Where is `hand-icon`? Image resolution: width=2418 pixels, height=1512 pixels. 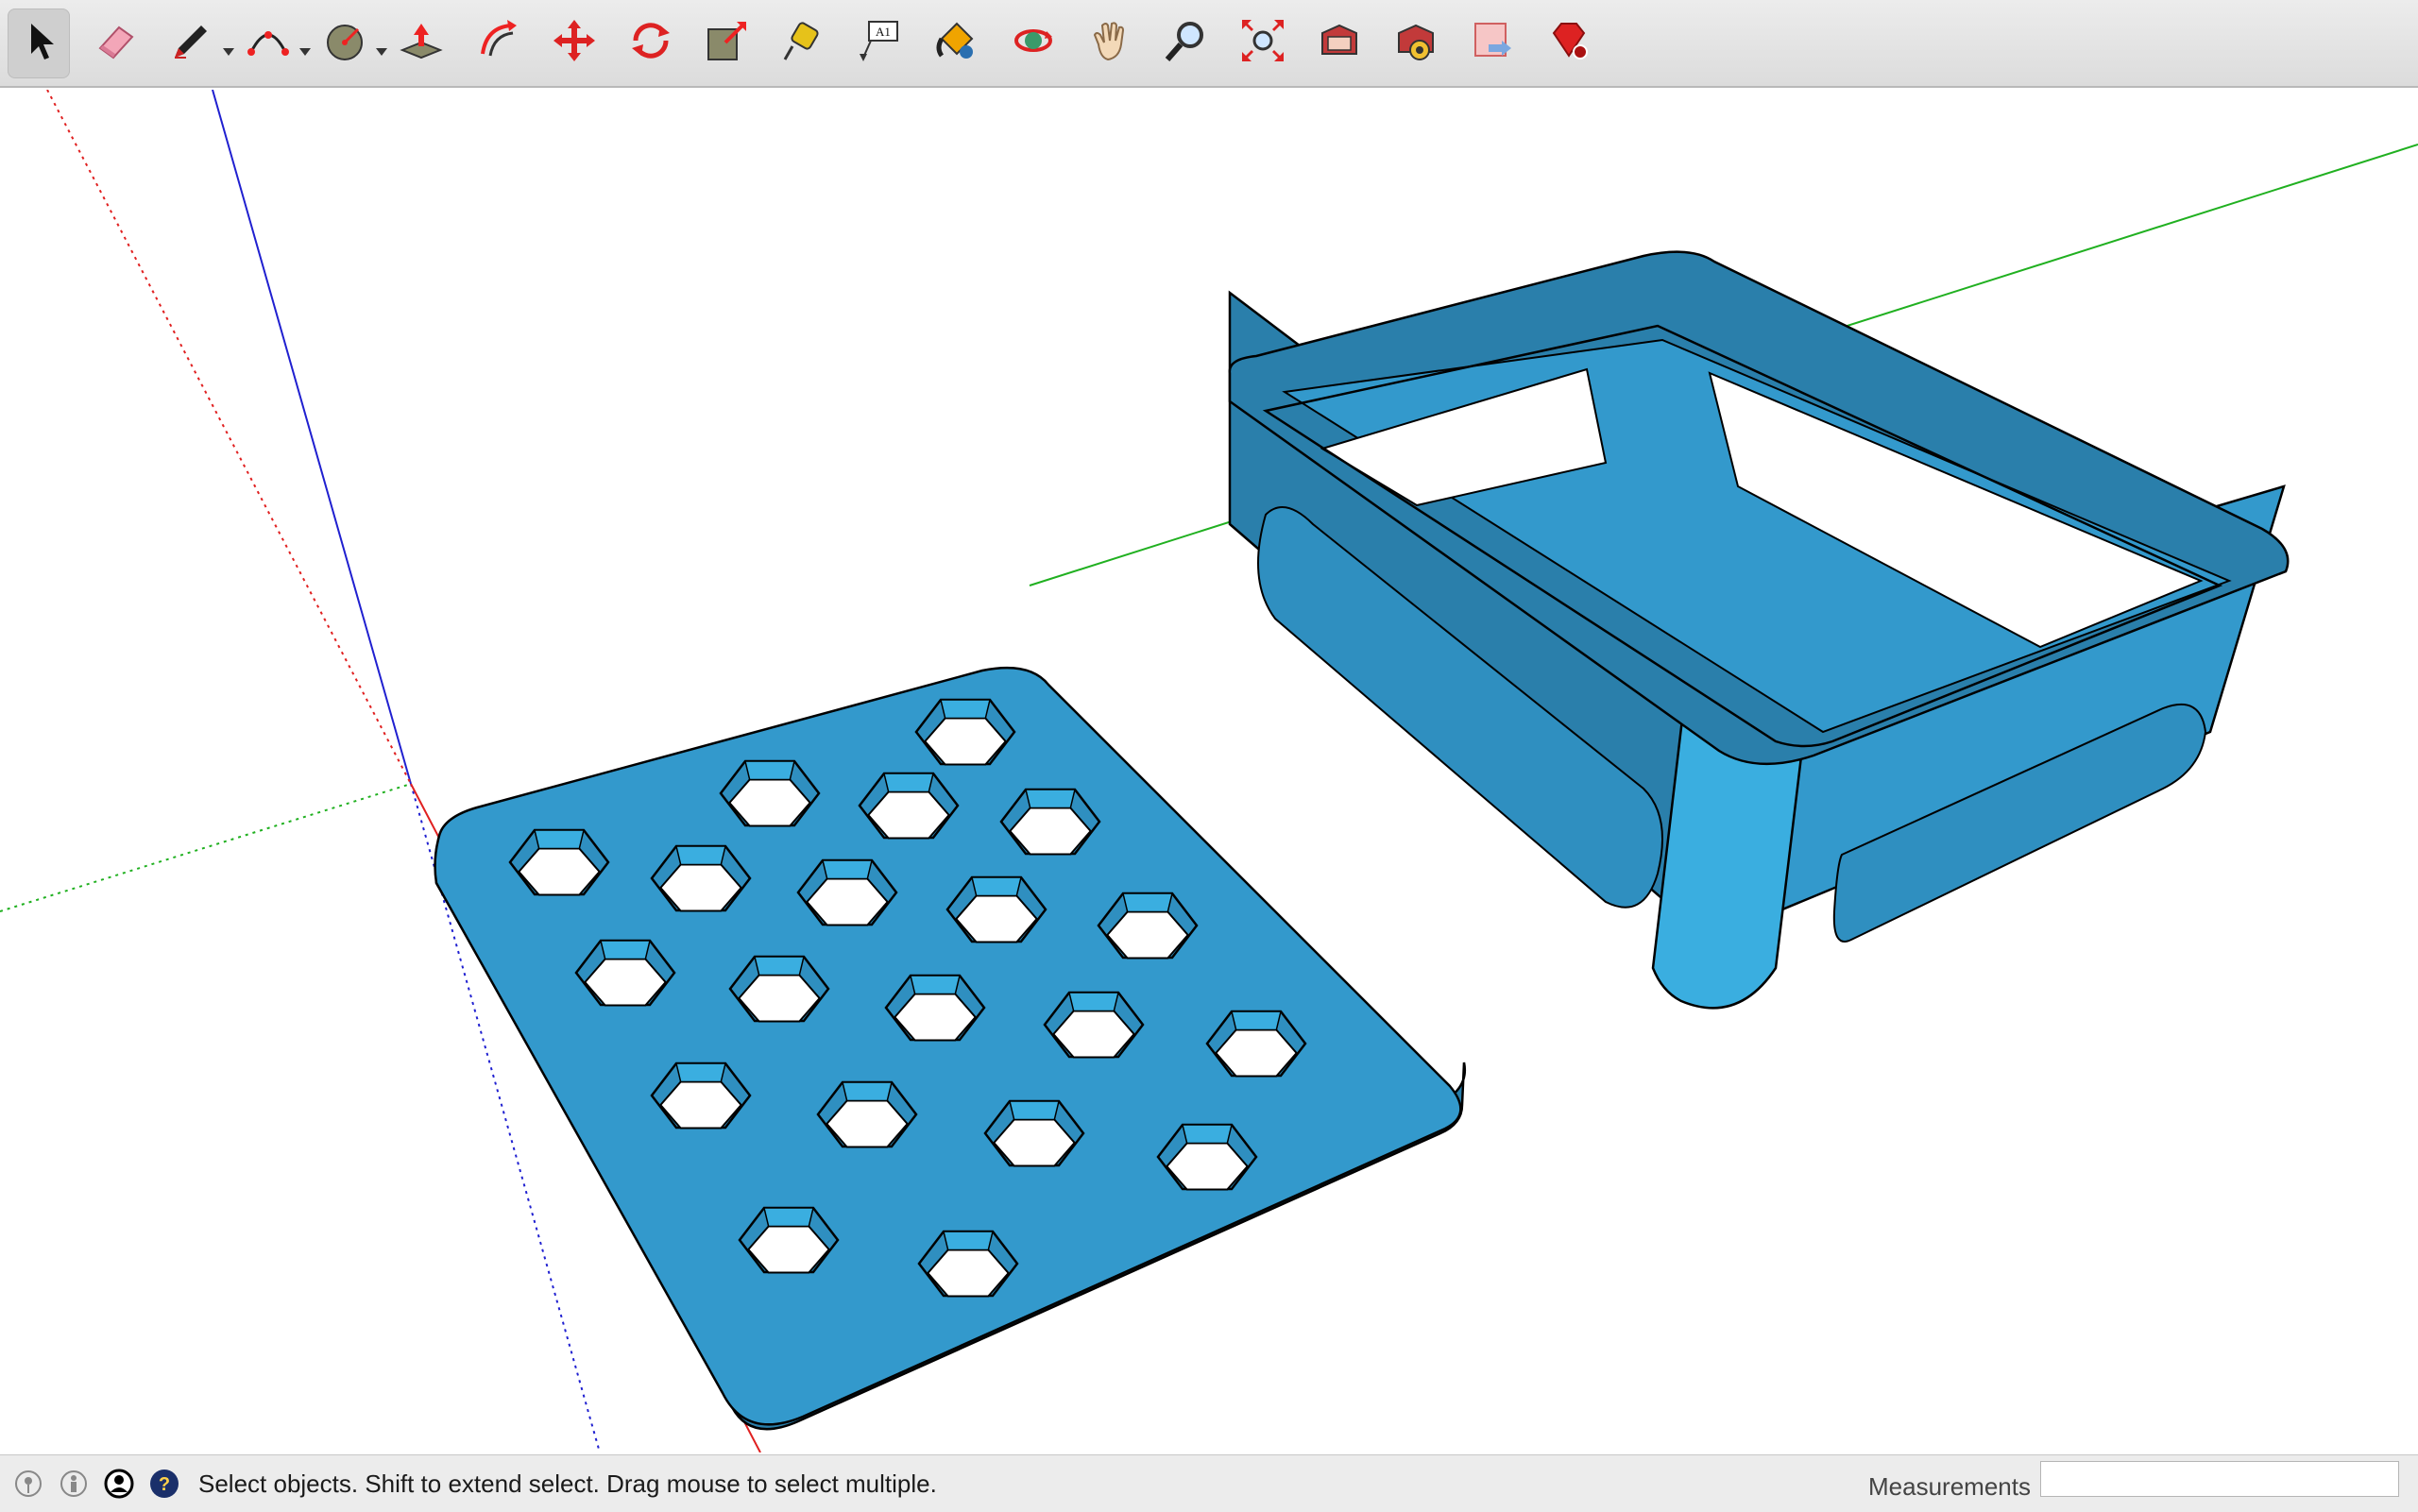 hand-icon is located at coordinates (1109, 43).